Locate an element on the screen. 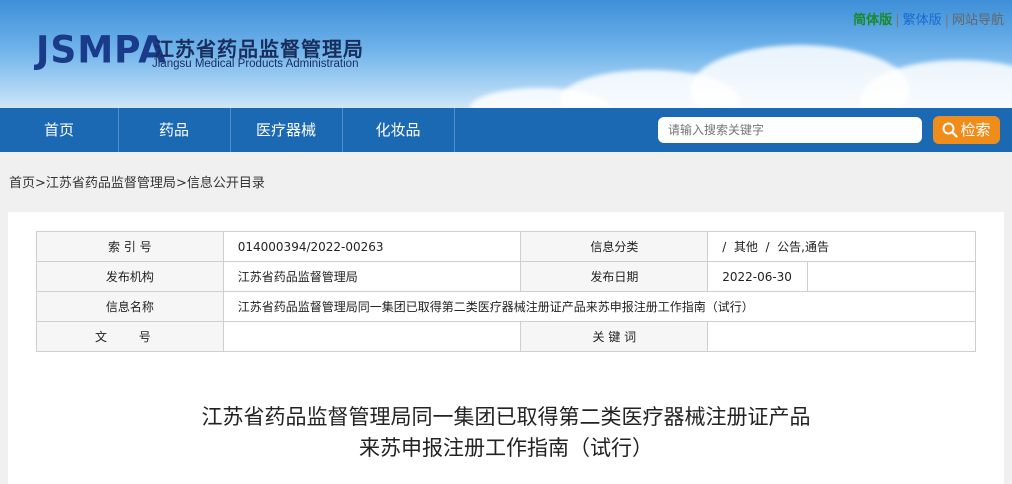  site-name-en: Jiangsu Medical Products Administration is located at coordinates (255, 64).